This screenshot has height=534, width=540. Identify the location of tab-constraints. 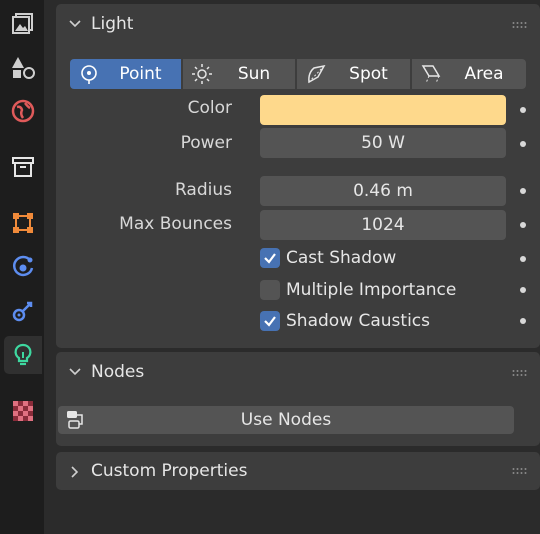
(23, 311).